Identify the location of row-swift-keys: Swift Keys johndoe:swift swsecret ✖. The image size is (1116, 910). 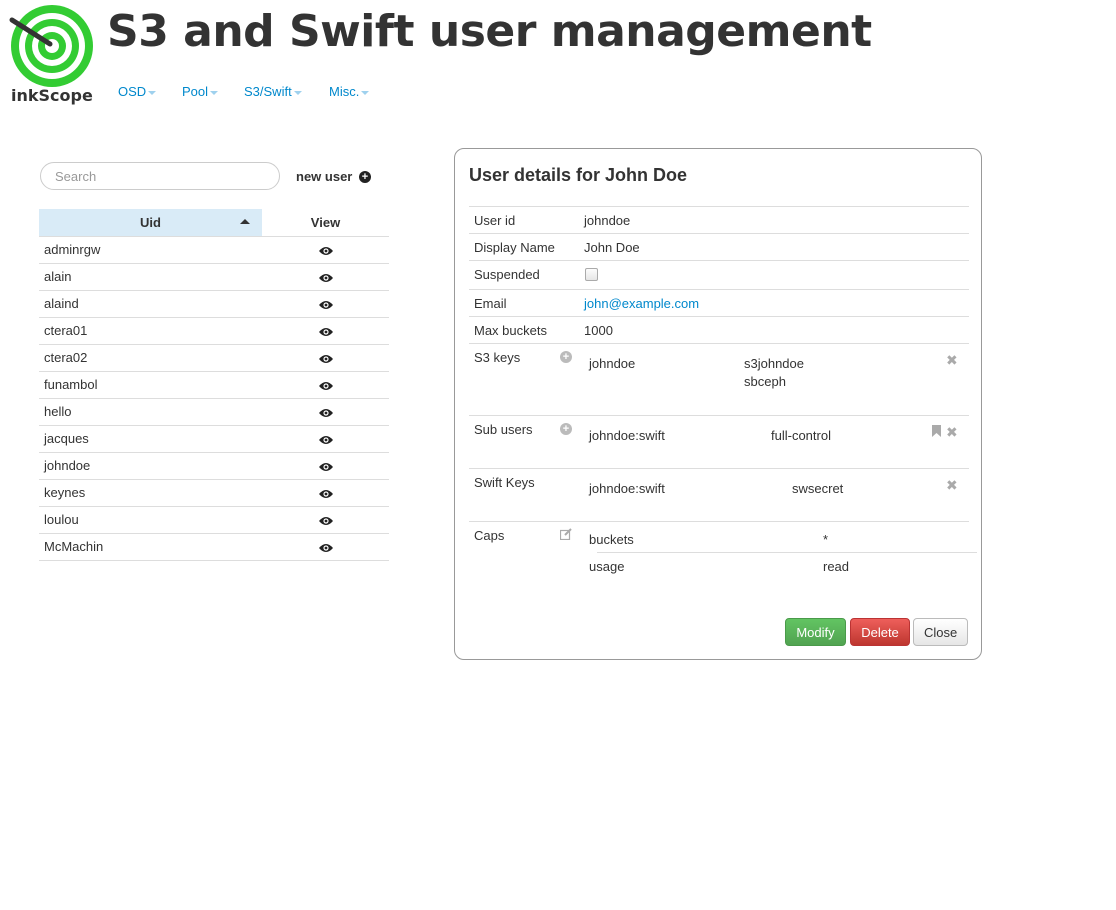
(719, 494).